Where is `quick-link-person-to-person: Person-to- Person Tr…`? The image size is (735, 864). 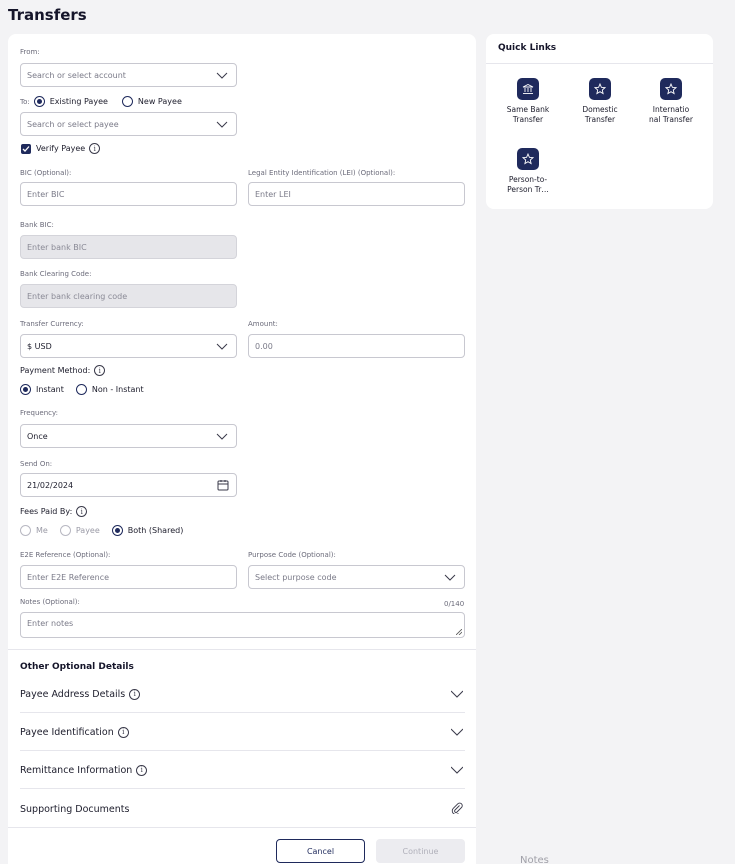
quick-link-person-to-person: Person-to- Person Tr… is located at coordinates (528, 171).